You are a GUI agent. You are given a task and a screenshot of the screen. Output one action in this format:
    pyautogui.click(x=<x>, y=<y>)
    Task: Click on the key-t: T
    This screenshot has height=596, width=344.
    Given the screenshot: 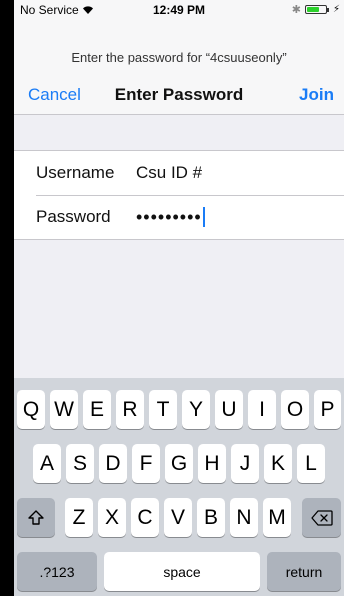 What is the action you would take?
    pyautogui.click(x=163, y=409)
    